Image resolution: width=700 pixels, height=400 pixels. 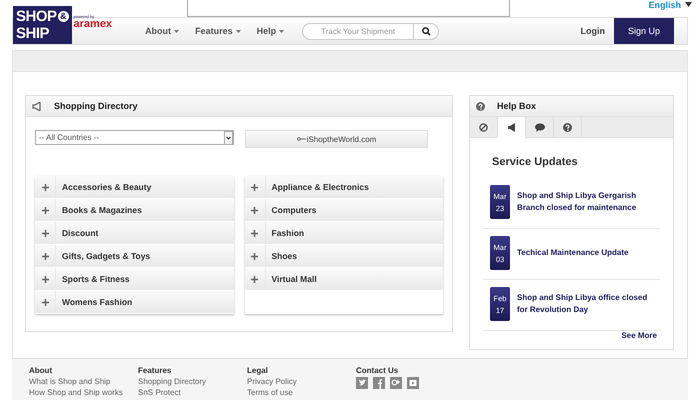 What do you see at coordinates (162, 31) in the screenshot?
I see `nav-menu: About` at bounding box center [162, 31].